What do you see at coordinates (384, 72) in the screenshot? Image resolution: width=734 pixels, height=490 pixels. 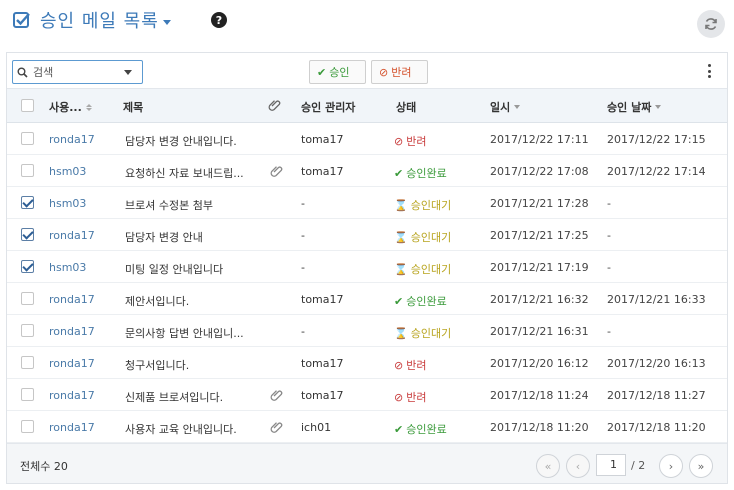 I see `ban-icon: ⊘` at bounding box center [384, 72].